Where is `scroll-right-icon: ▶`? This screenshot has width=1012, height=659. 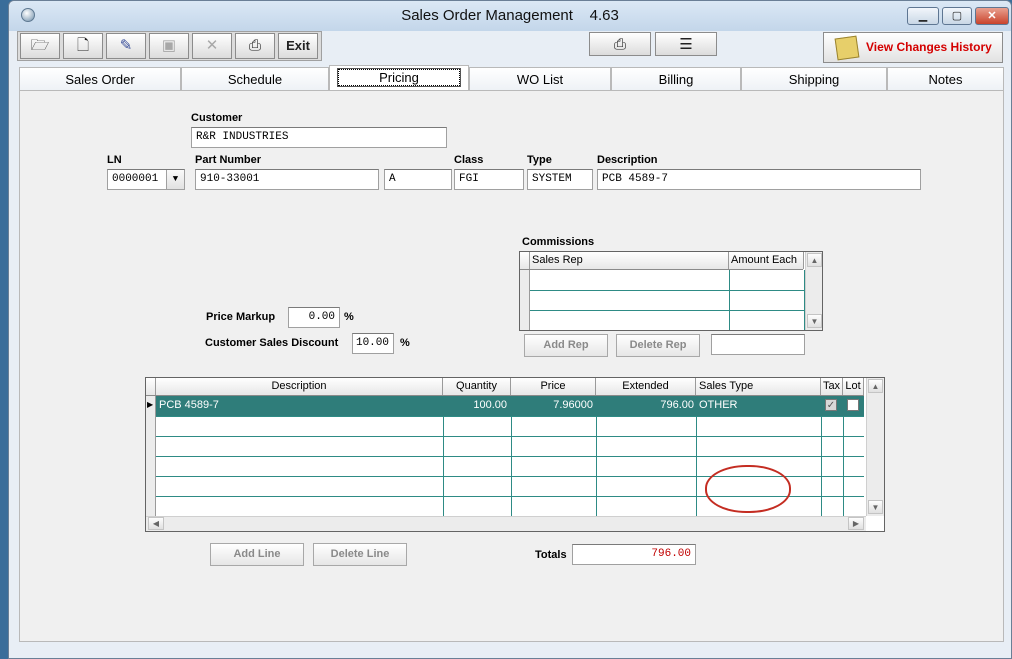
scroll-right-icon: ▶ is located at coordinates (856, 523).